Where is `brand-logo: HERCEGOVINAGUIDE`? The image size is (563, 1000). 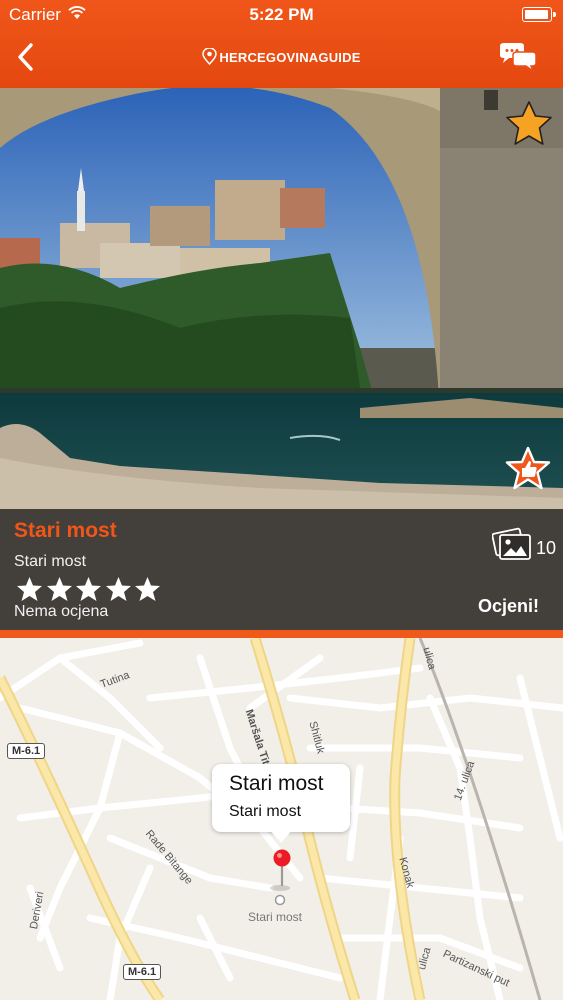 brand-logo: HERCEGOVINAGUIDE is located at coordinates (281, 56).